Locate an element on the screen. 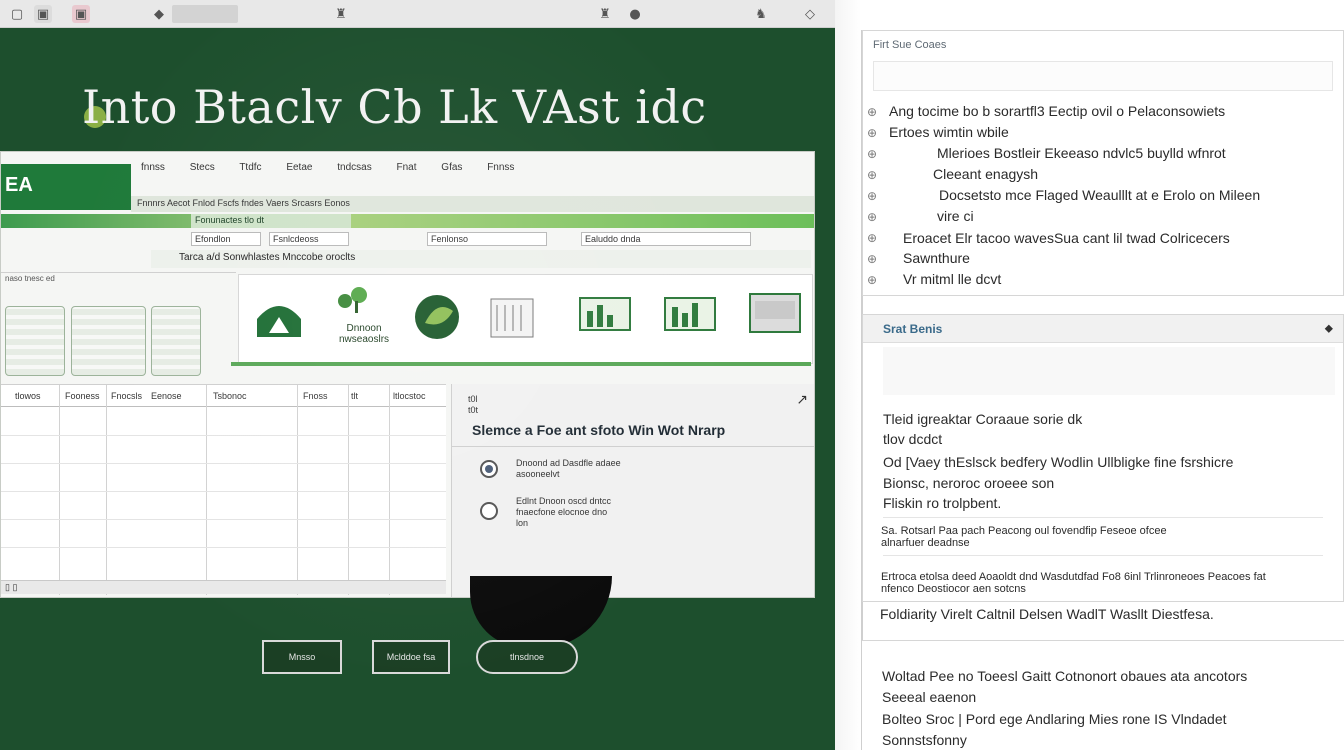 This screenshot has height=750, width=1344. menu-item: Gfas is located at coordinates (451, 167).